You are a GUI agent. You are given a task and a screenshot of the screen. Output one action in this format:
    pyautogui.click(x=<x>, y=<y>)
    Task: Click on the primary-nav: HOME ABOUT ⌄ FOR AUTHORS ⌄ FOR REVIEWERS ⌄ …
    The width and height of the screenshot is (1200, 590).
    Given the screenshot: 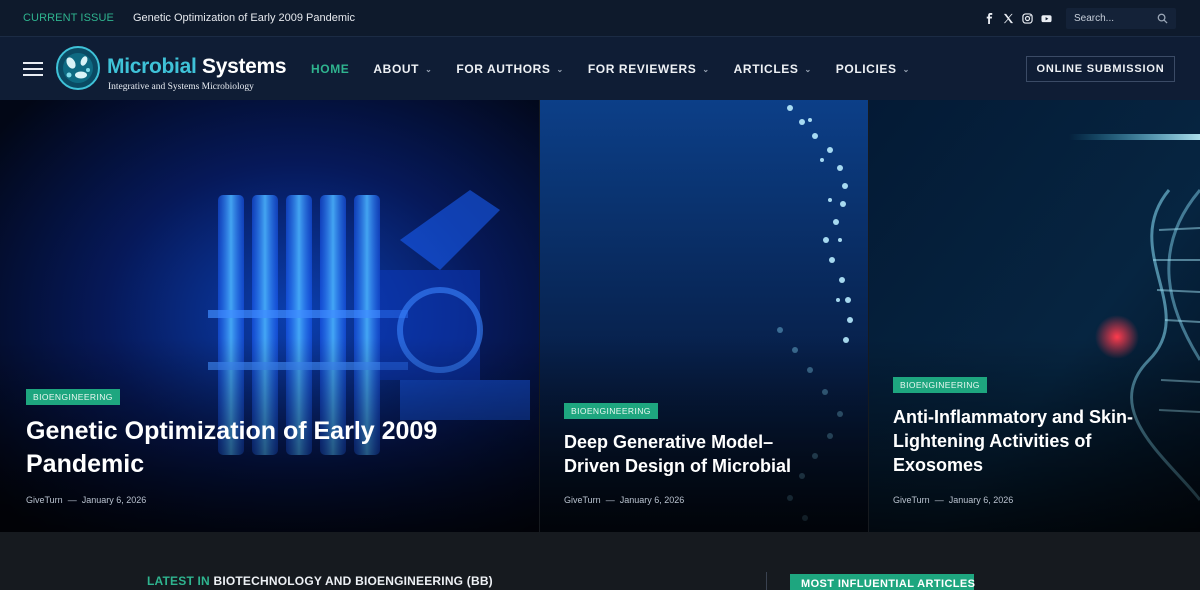 What is the action you would take?
    pyautogui.click(x=622, y=69)
    